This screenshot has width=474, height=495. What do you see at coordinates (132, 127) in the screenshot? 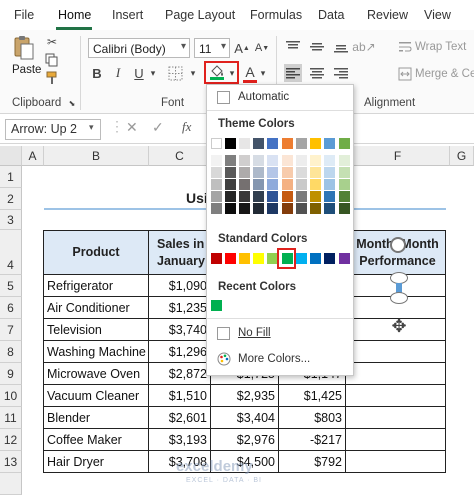
I see `cancel-icon: ✕` at bounding box center [132, 127].